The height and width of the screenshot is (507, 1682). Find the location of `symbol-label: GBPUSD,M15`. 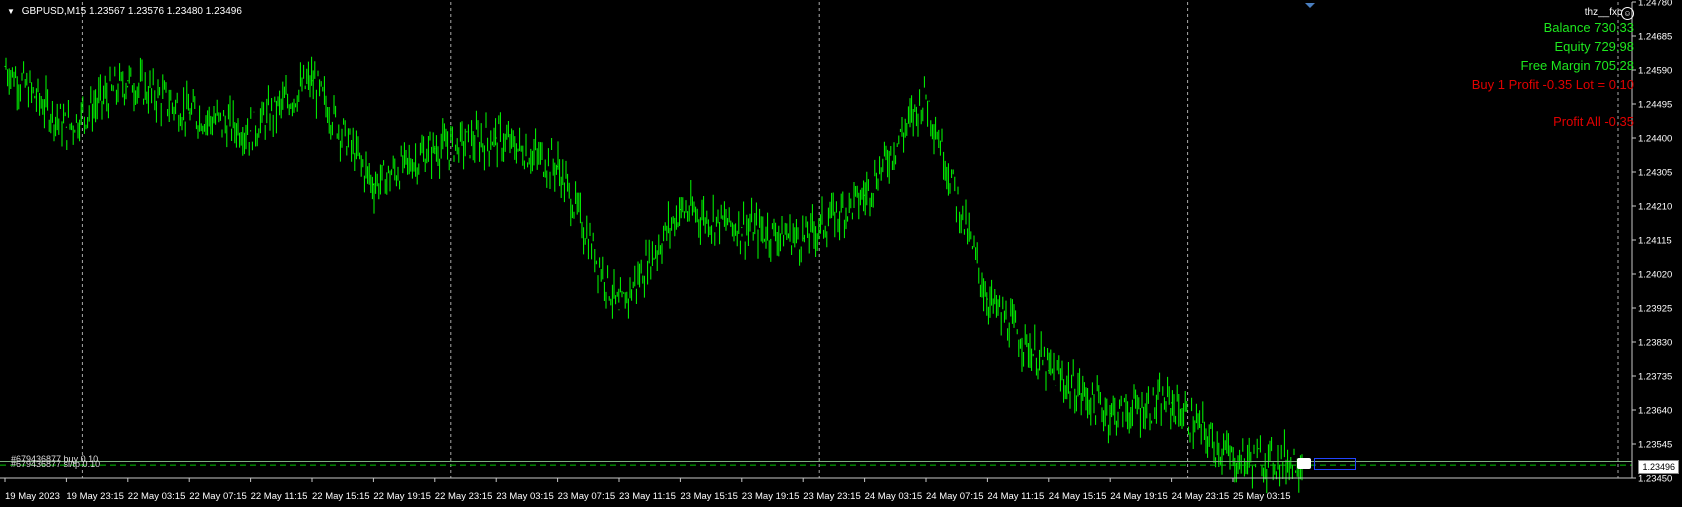

symbol-label: GBPUSD,M15 is located at coordinates (54, 11).